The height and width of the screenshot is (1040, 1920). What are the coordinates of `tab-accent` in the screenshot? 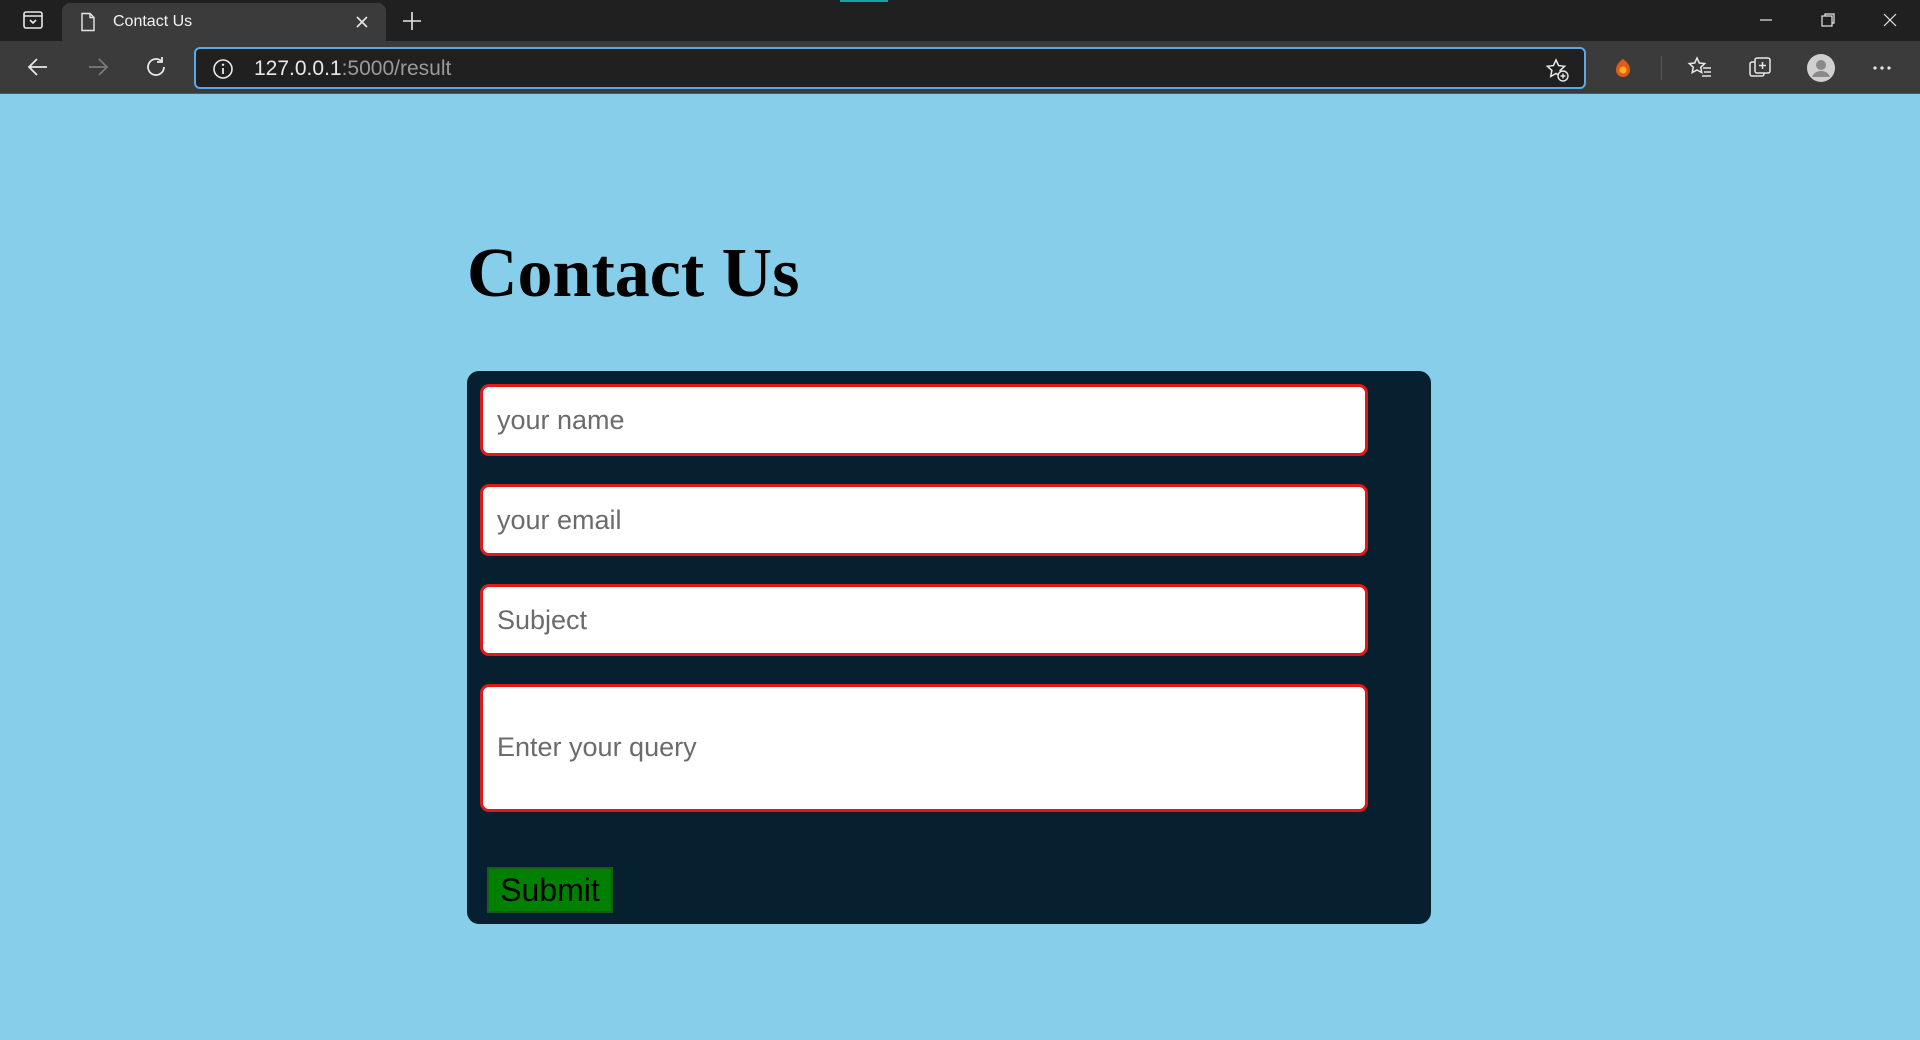 It's located at (864, 1).